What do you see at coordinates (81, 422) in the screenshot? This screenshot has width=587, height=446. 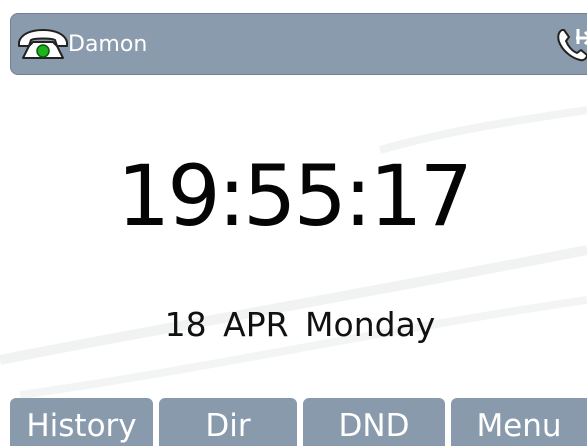 I see `softkey-history: History` at bounding box center [81, 422].